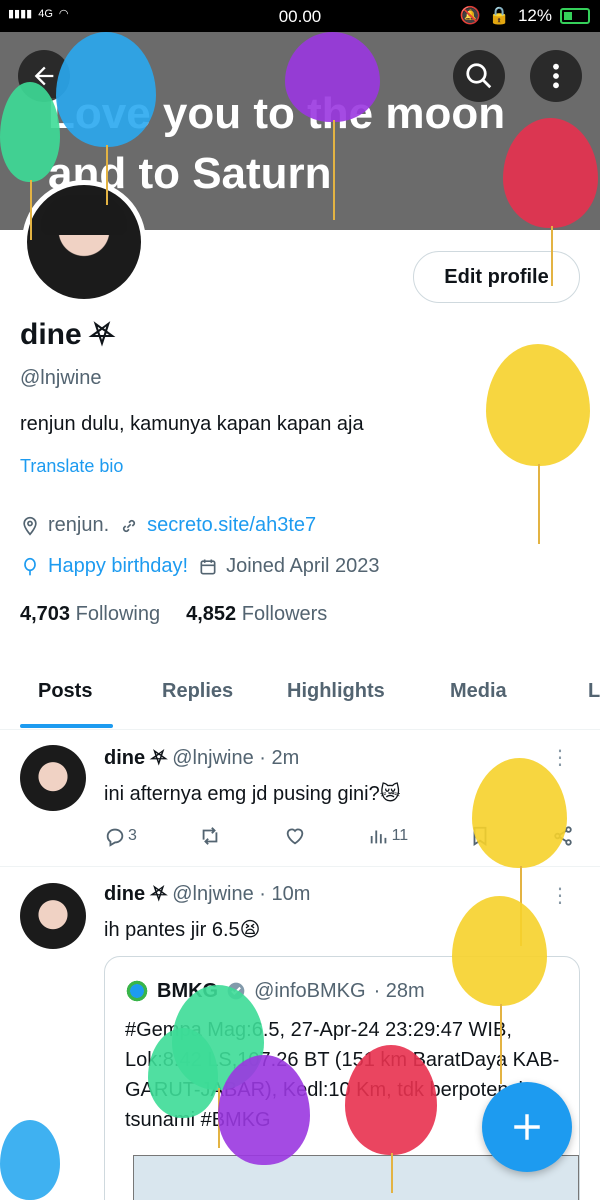 This screenshot has width=600, height=1200. Describe the element at coordinates (197, 691) in the screenshot. I see `tab-replies: Replies` at that location.